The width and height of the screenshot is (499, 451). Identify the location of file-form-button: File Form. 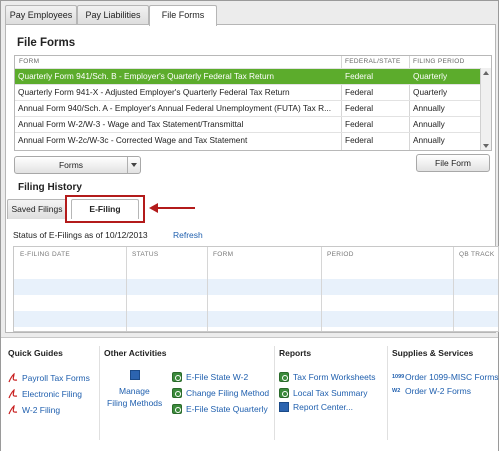
(453, 163).